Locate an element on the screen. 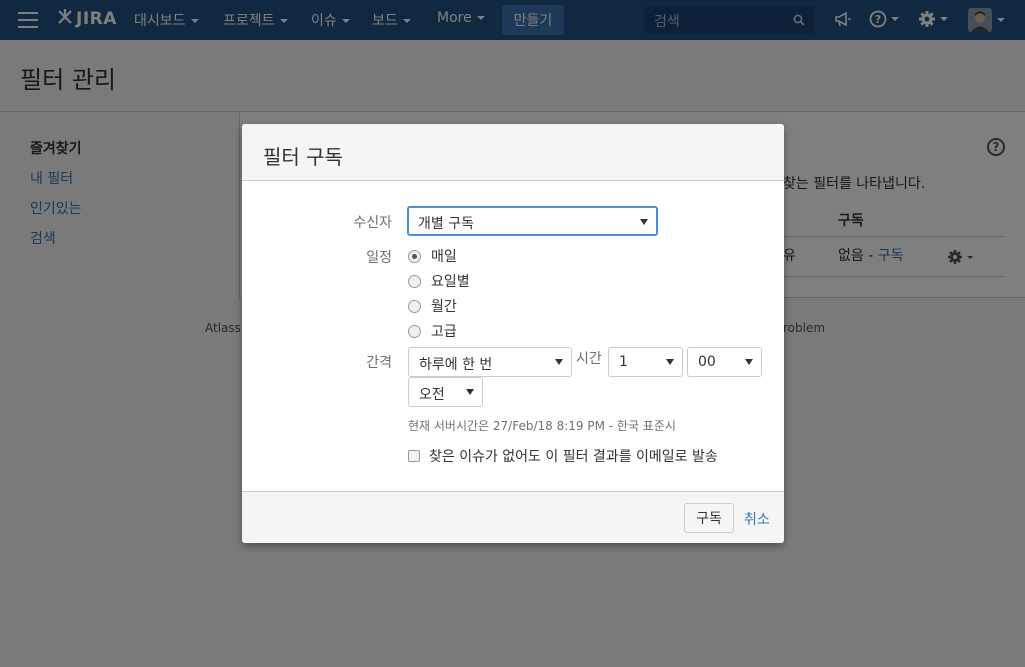 The width and height of the screenshot is (1025, 667). dialog-header: 필터 구독 is located at coordinates (513, 152).